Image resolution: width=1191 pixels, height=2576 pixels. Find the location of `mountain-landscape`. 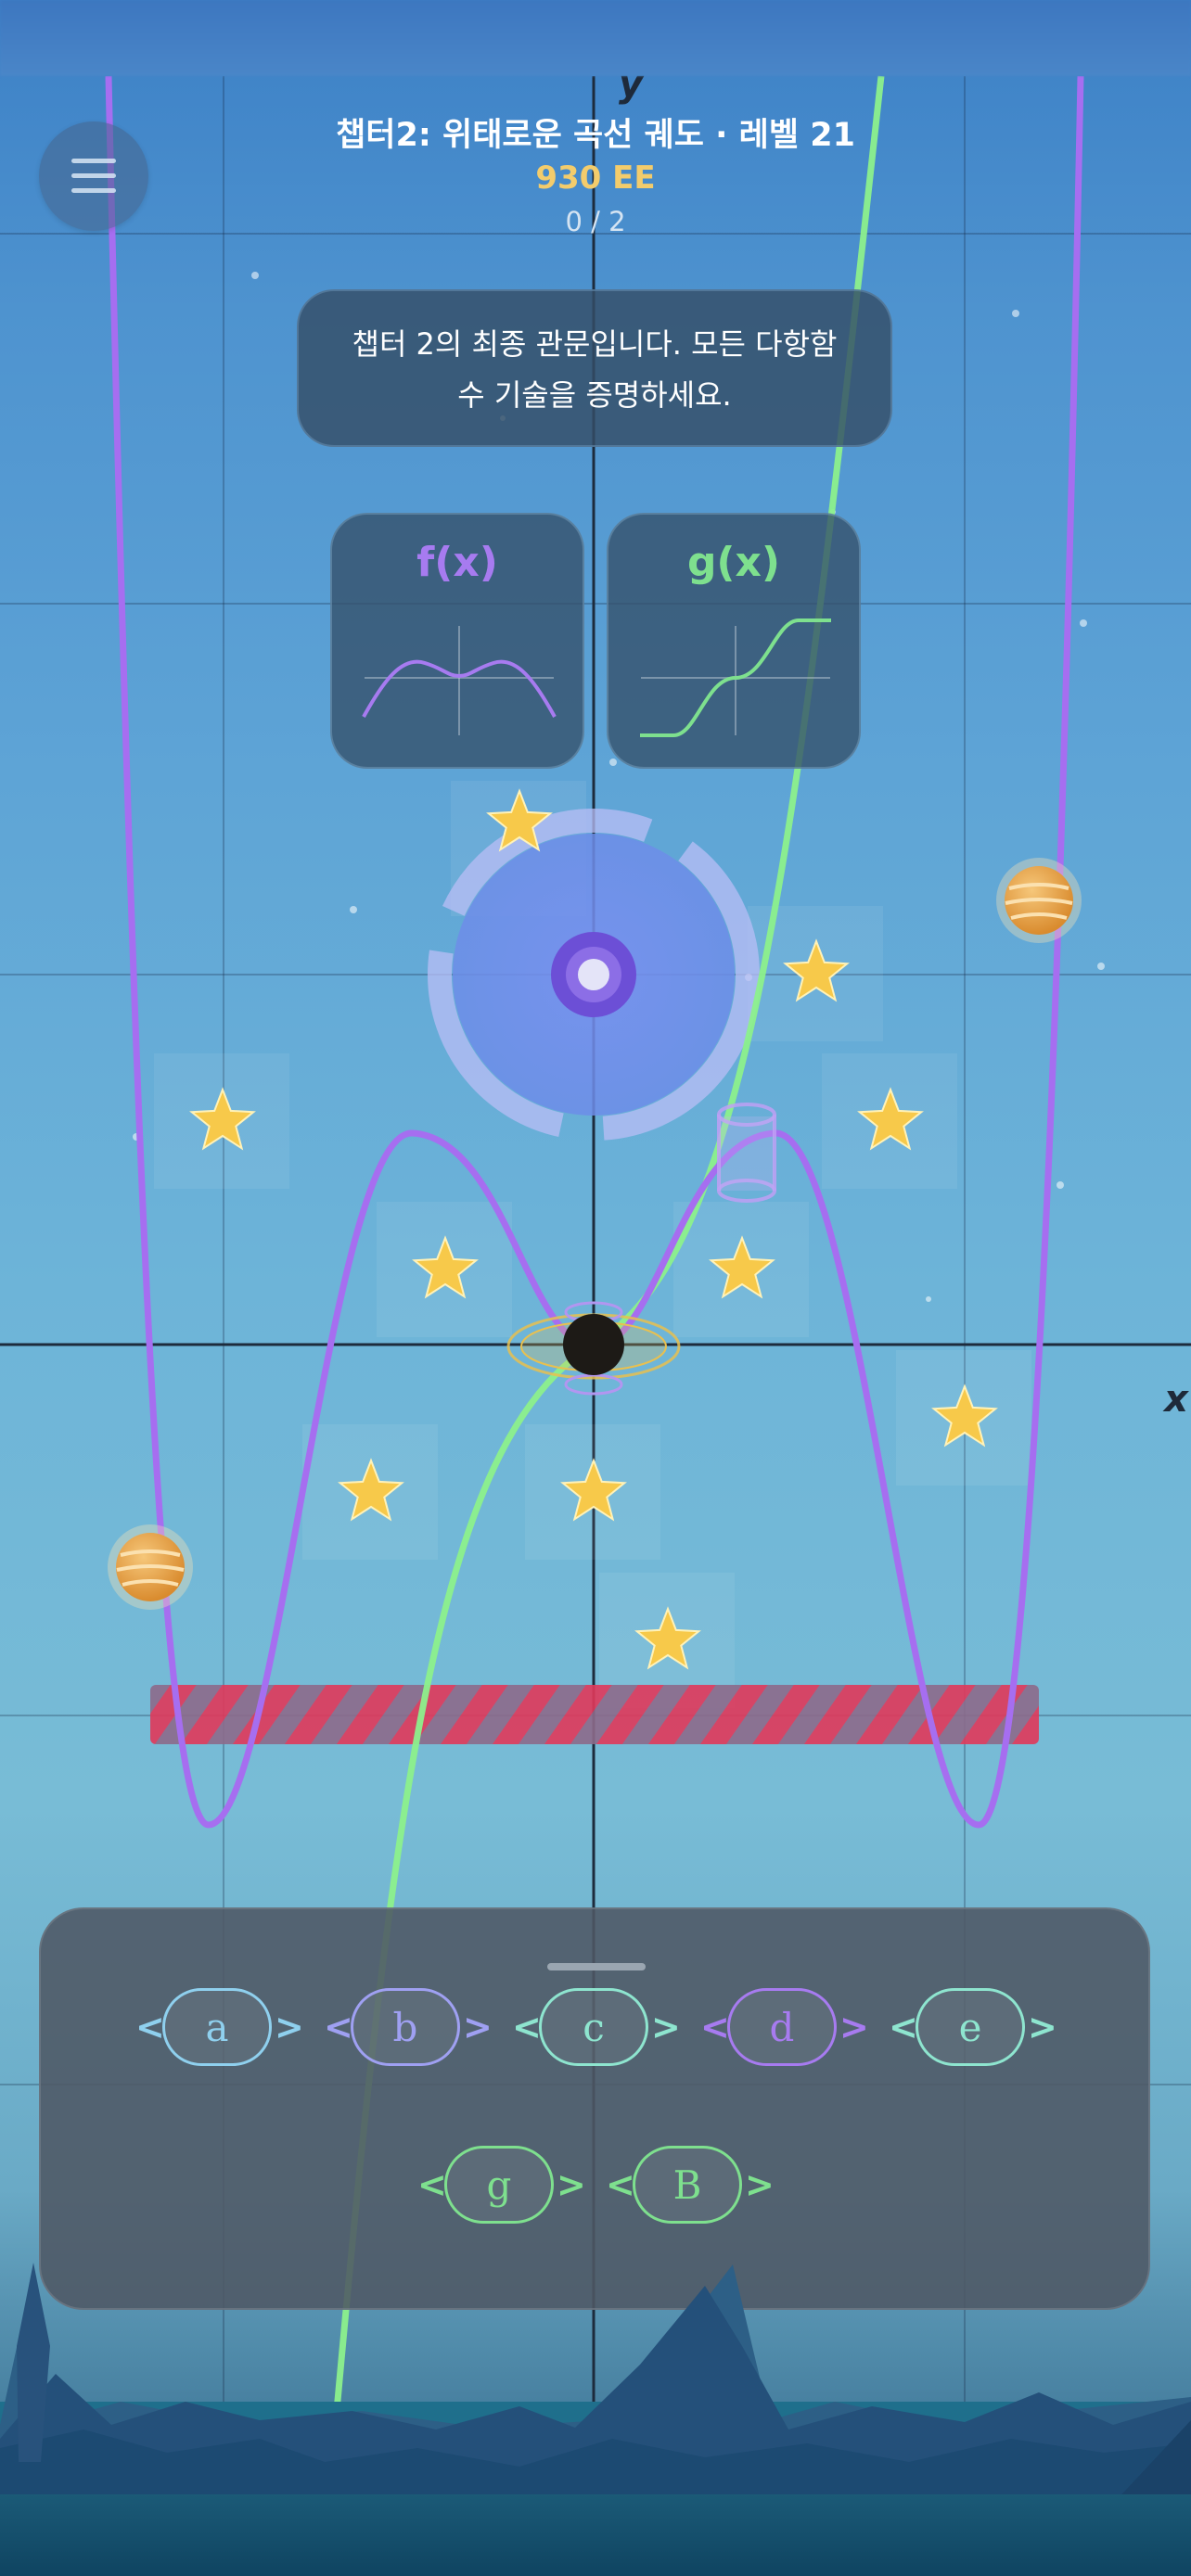

mountain-landscape is located at coordinates (595, 2383).